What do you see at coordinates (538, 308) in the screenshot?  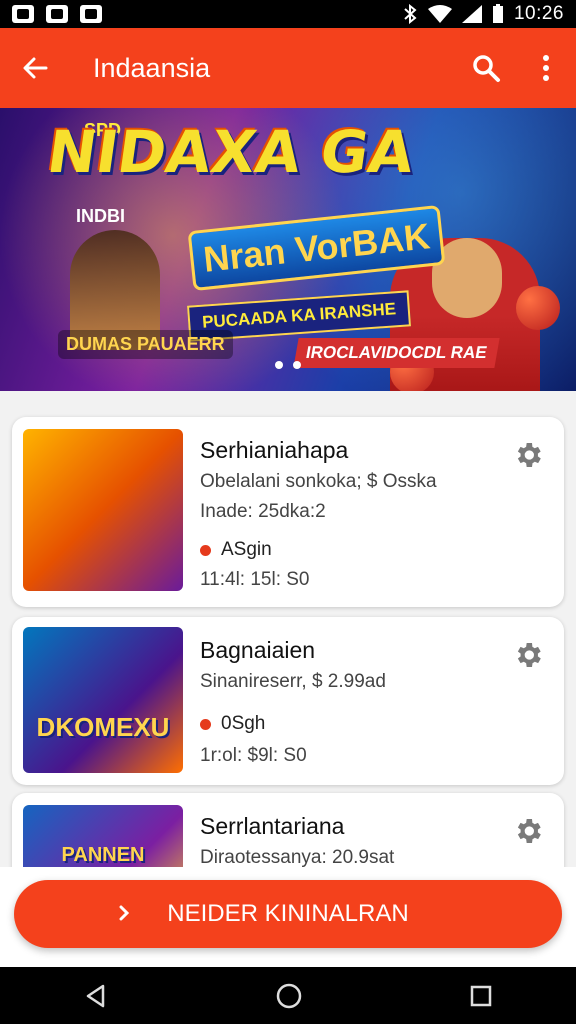 I see `ball-image` at bounding box center [538, 308].